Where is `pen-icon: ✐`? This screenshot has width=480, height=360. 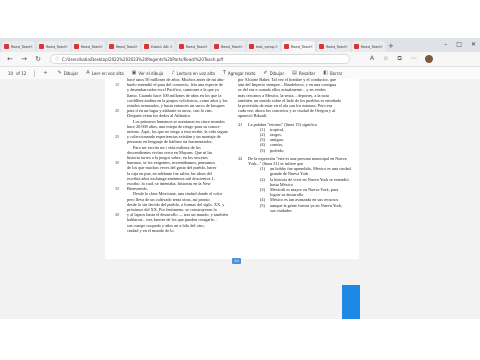
pen-icon: ✐ is located at coordinates (265, 73).